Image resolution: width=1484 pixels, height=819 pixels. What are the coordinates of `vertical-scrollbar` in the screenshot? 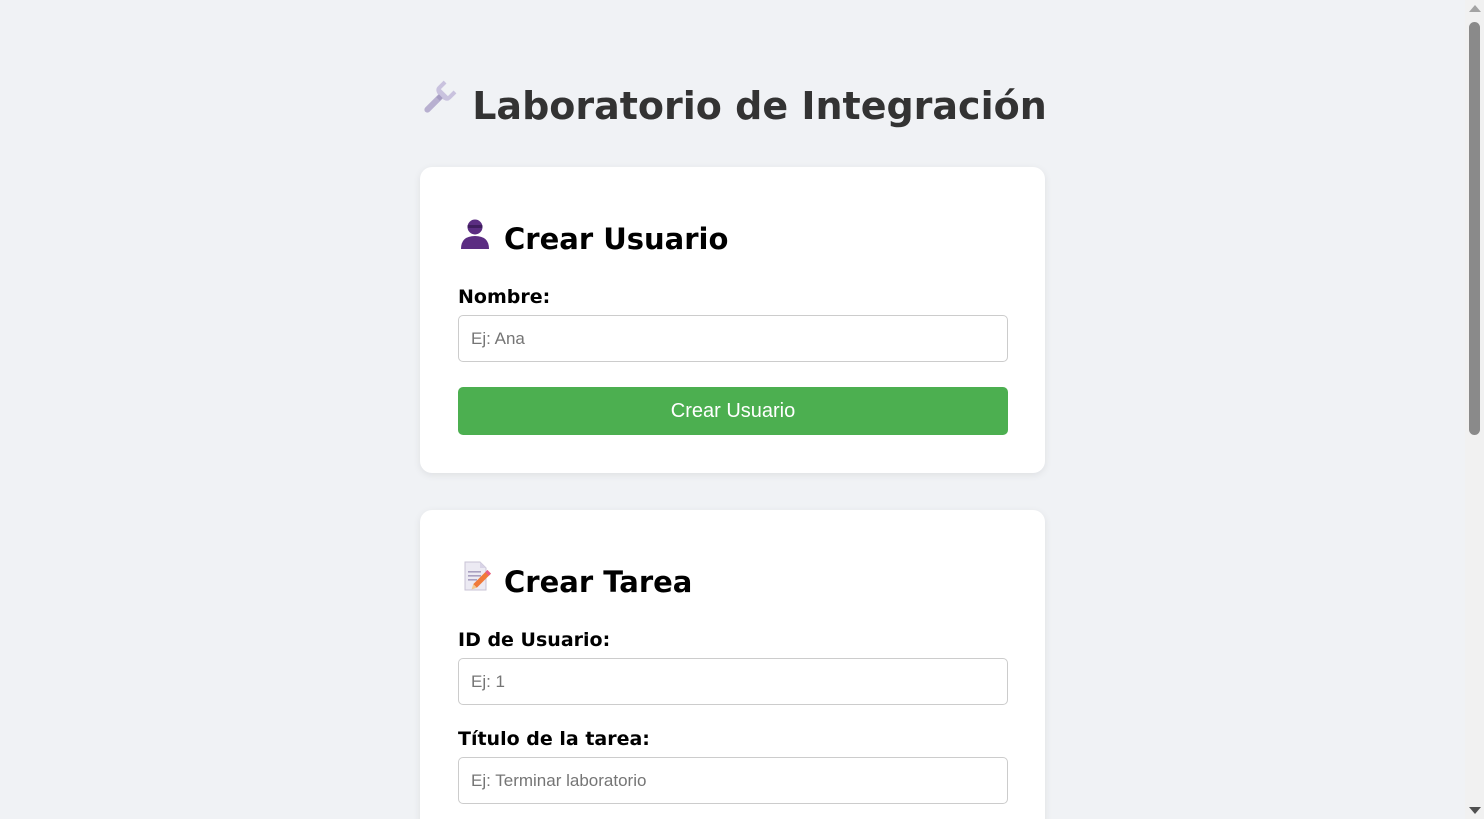 It's located at (1474, 409).